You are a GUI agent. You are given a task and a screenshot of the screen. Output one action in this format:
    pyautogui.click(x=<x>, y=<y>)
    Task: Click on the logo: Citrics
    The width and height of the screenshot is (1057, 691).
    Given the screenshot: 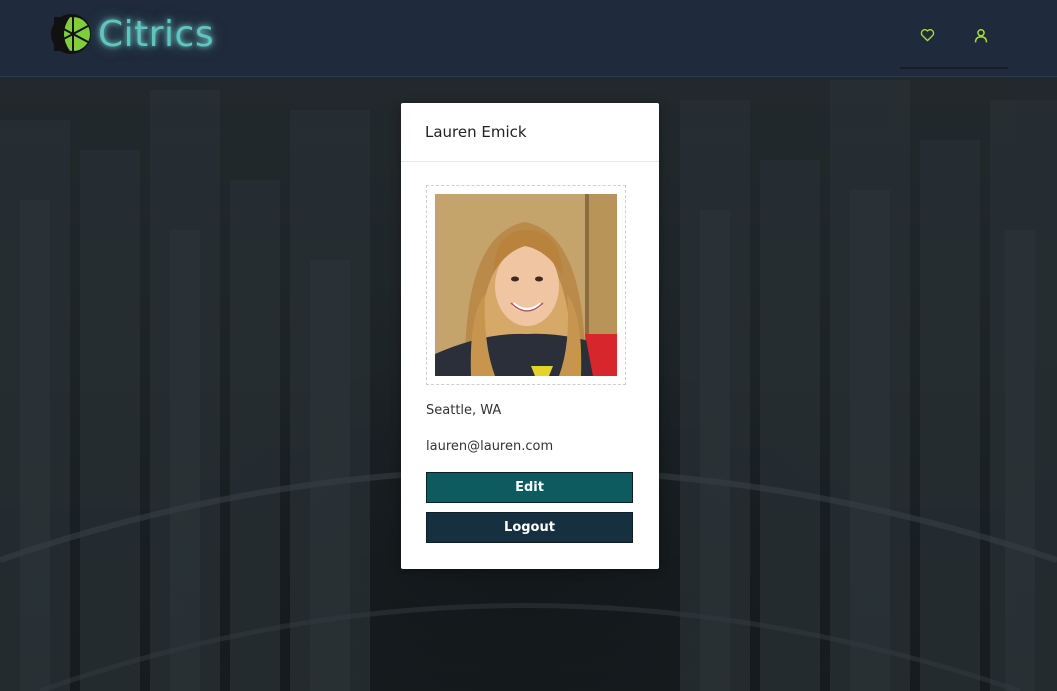 What is the action you would take?
    pyautogui.click(x=132, y=34)
    